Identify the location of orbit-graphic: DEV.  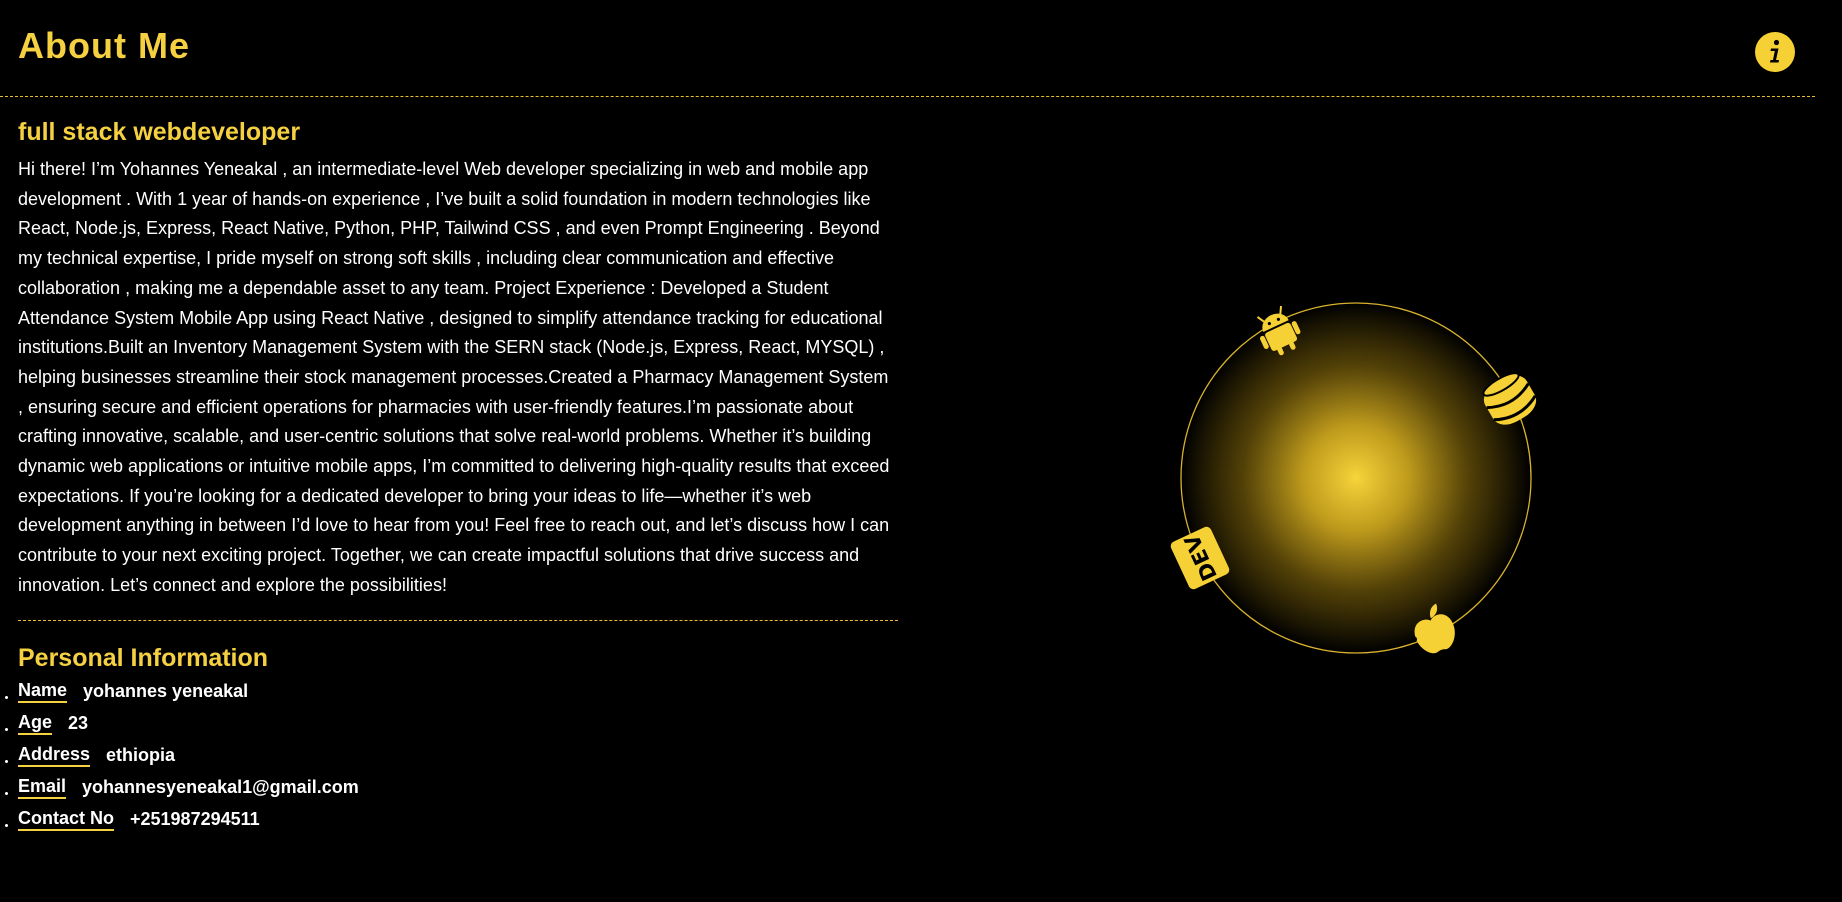
(1353, 478).